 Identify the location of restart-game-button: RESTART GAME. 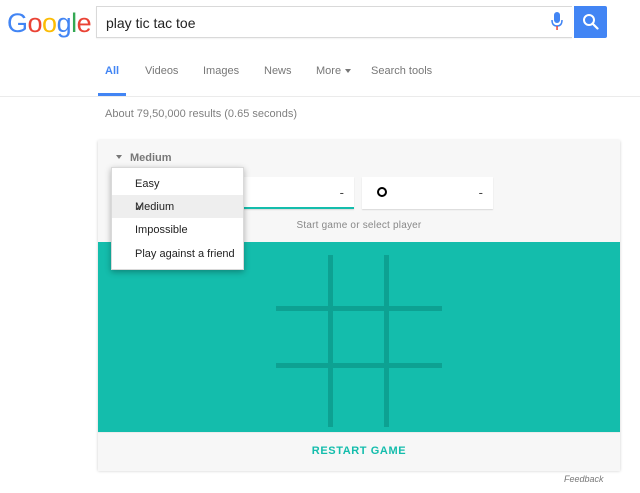
(359, 451).